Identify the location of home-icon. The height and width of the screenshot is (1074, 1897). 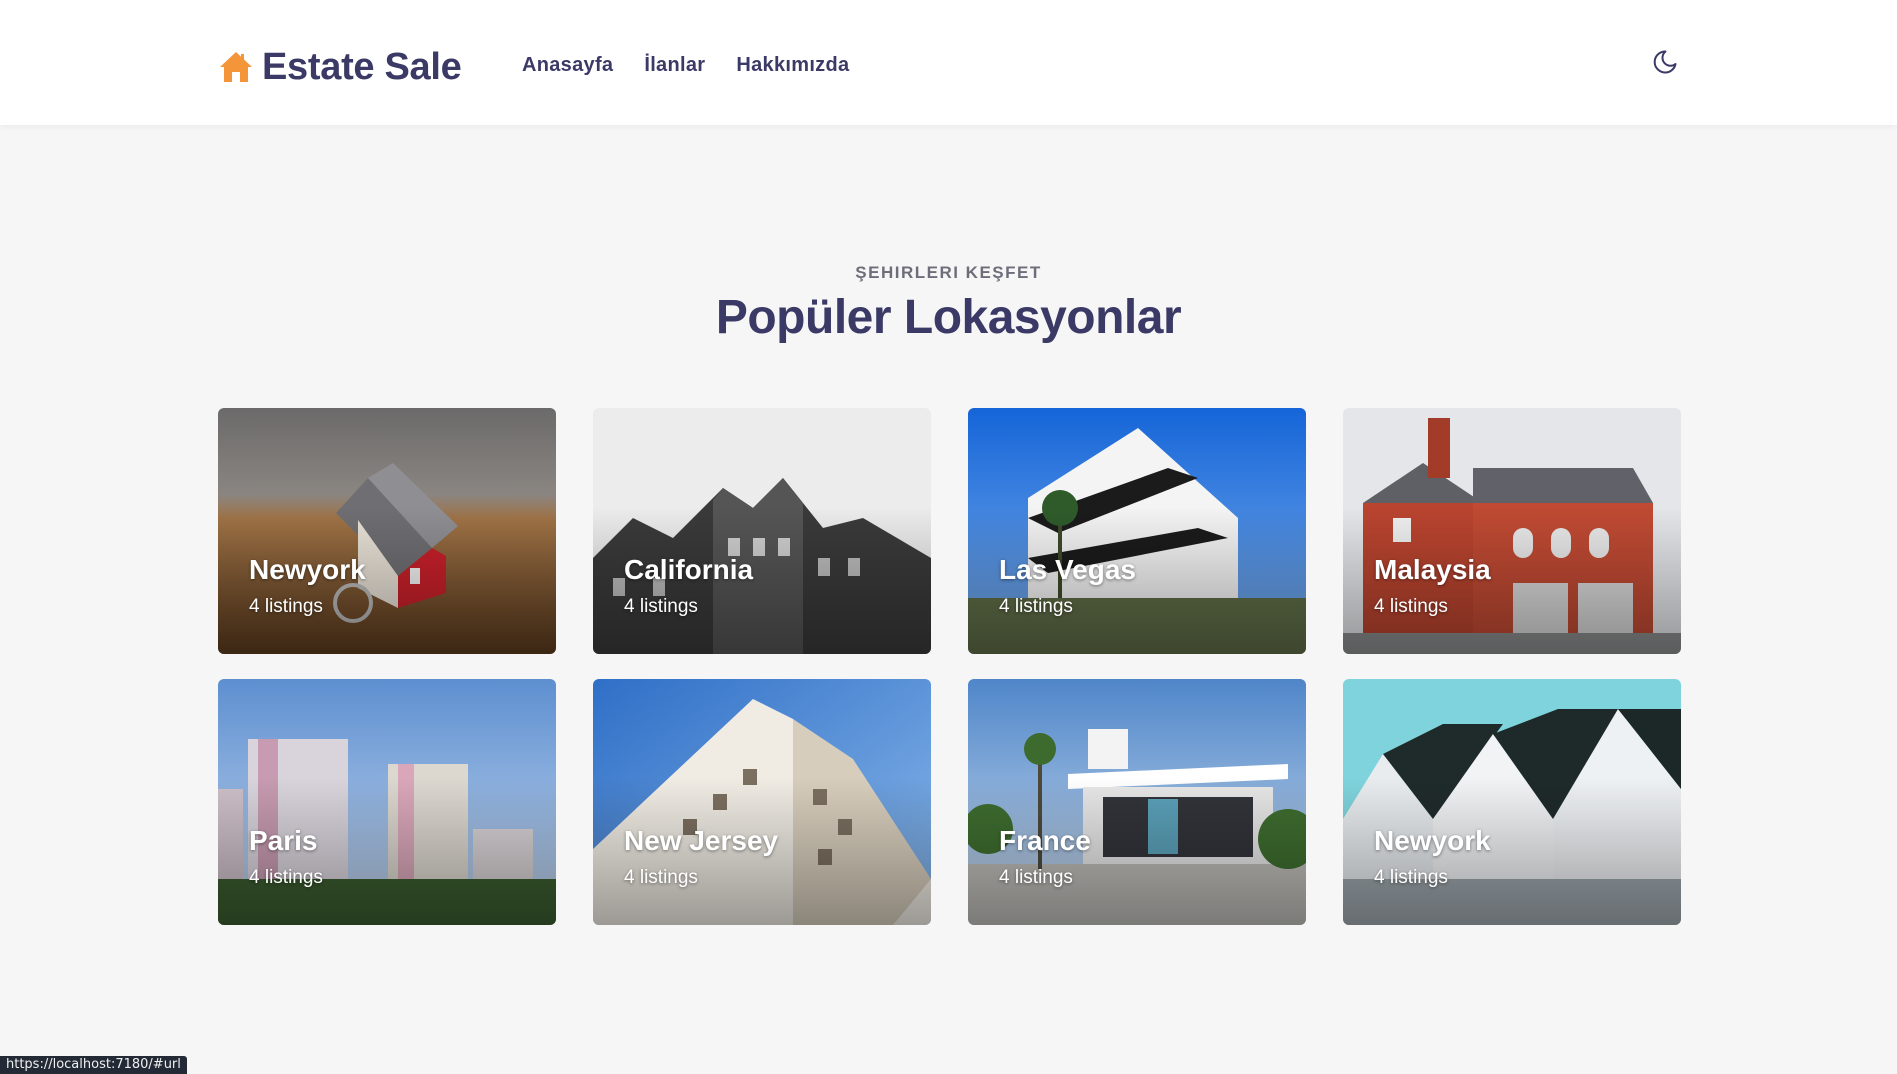
(236, 67).